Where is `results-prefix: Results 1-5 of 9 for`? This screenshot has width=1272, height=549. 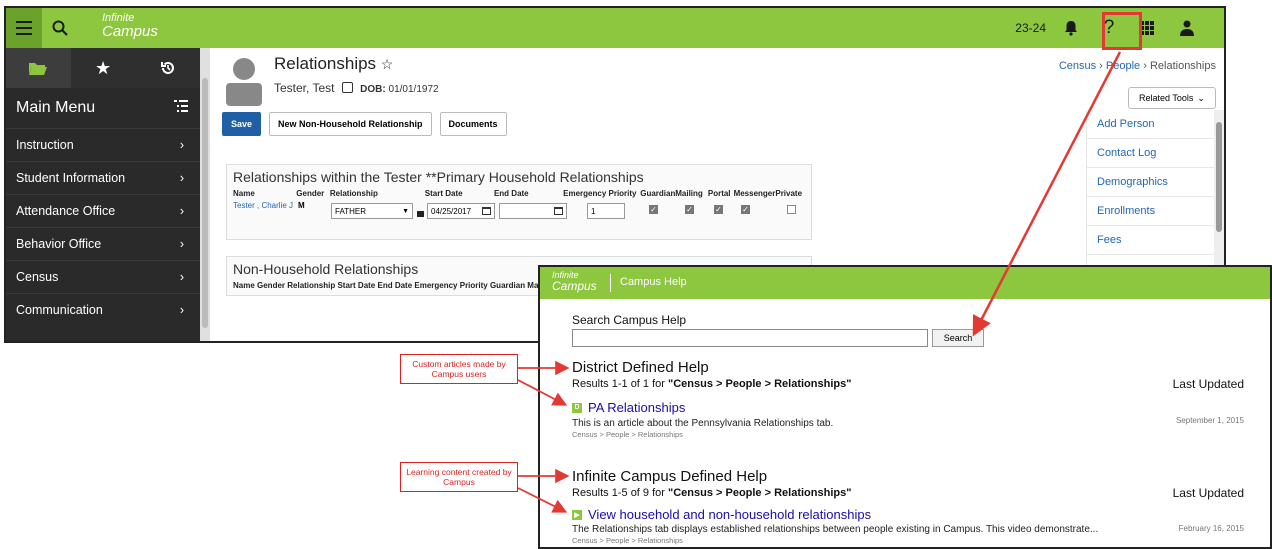
results-prefix: Results 1-5 of 9 for is located at coordinates (620, 493).